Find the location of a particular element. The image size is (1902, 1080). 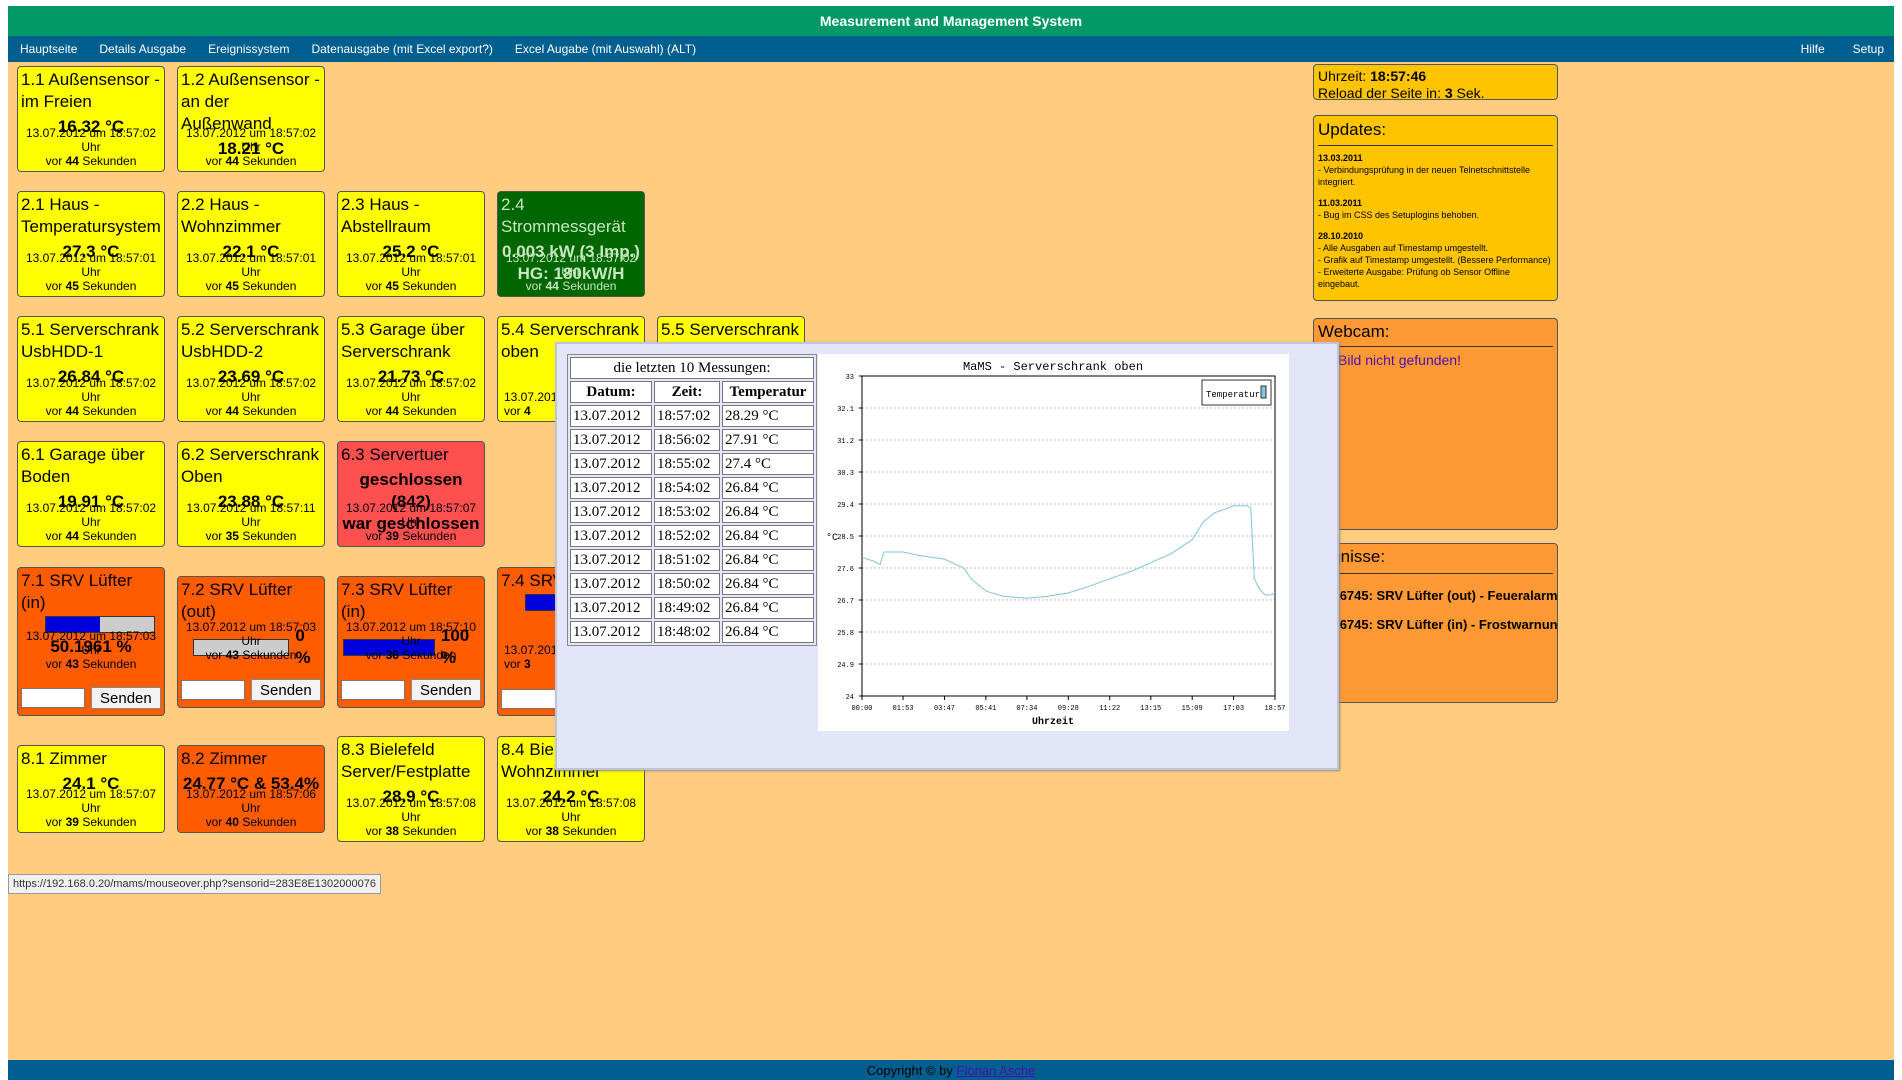

cell-temp: 28.29 °C is located at coordinates (768, 416).